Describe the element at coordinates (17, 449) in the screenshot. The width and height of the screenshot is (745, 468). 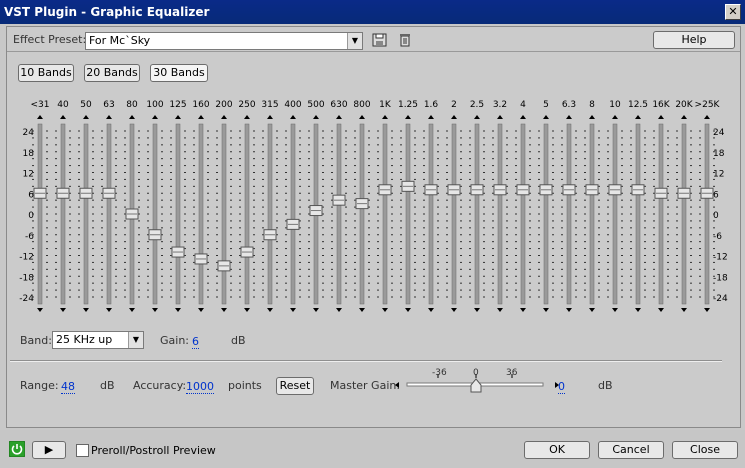
I see `power-icon` at that location.